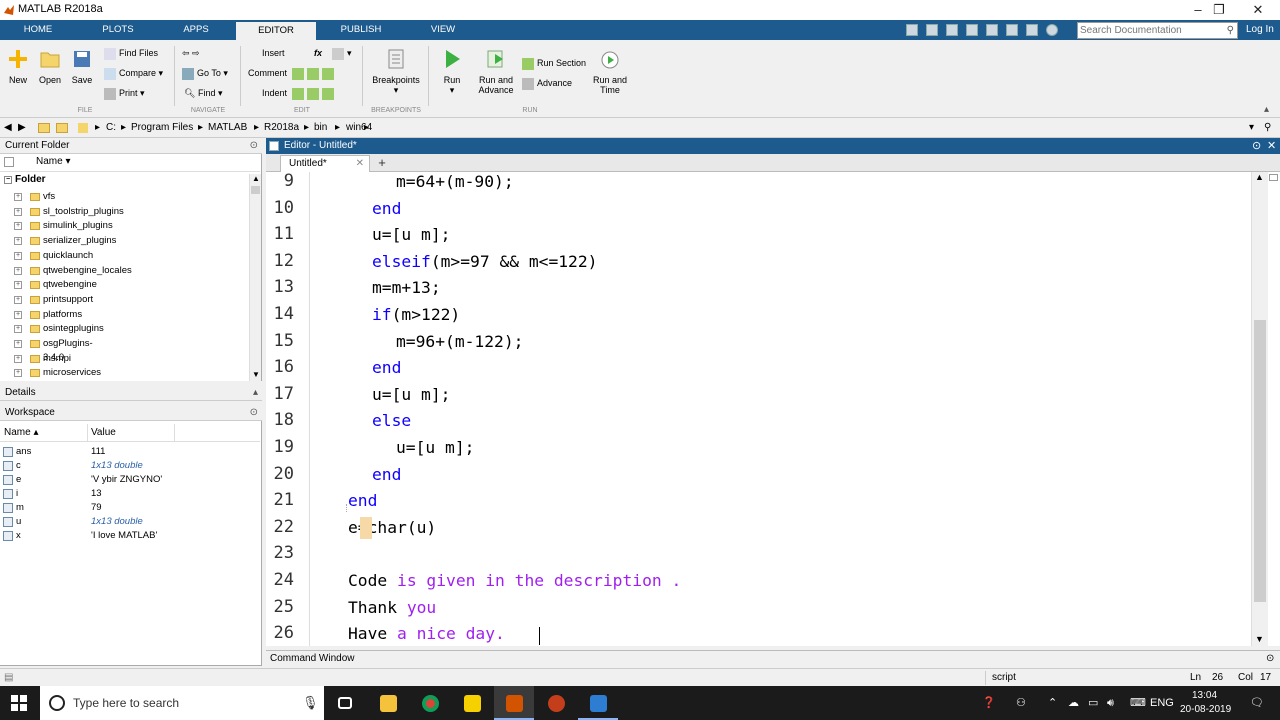 The width and height of the screenshot is (1280, 720). Describe the element at coordinates (484, 261) in the screenshot. I see `code-line: elseif(m>=97 && m<=122)` at that location.